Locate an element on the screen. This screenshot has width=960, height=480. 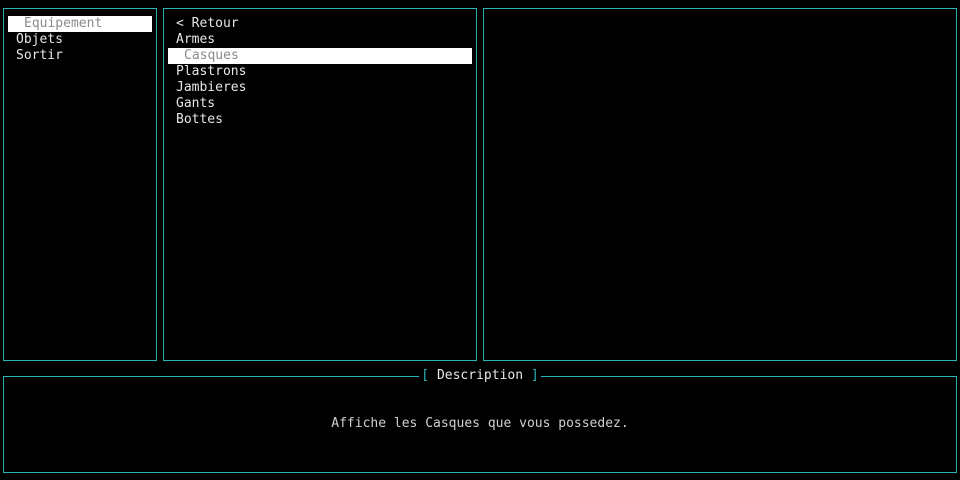
menu-item-objets: Objets is located at coordinates (80, 40).